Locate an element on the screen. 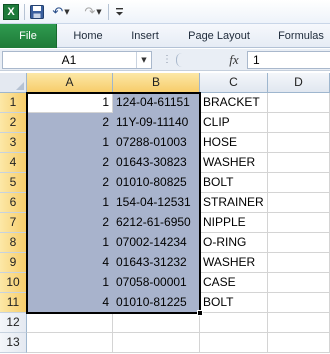  cell-b10: 07058-00001 is located at coordinates (156, 283).